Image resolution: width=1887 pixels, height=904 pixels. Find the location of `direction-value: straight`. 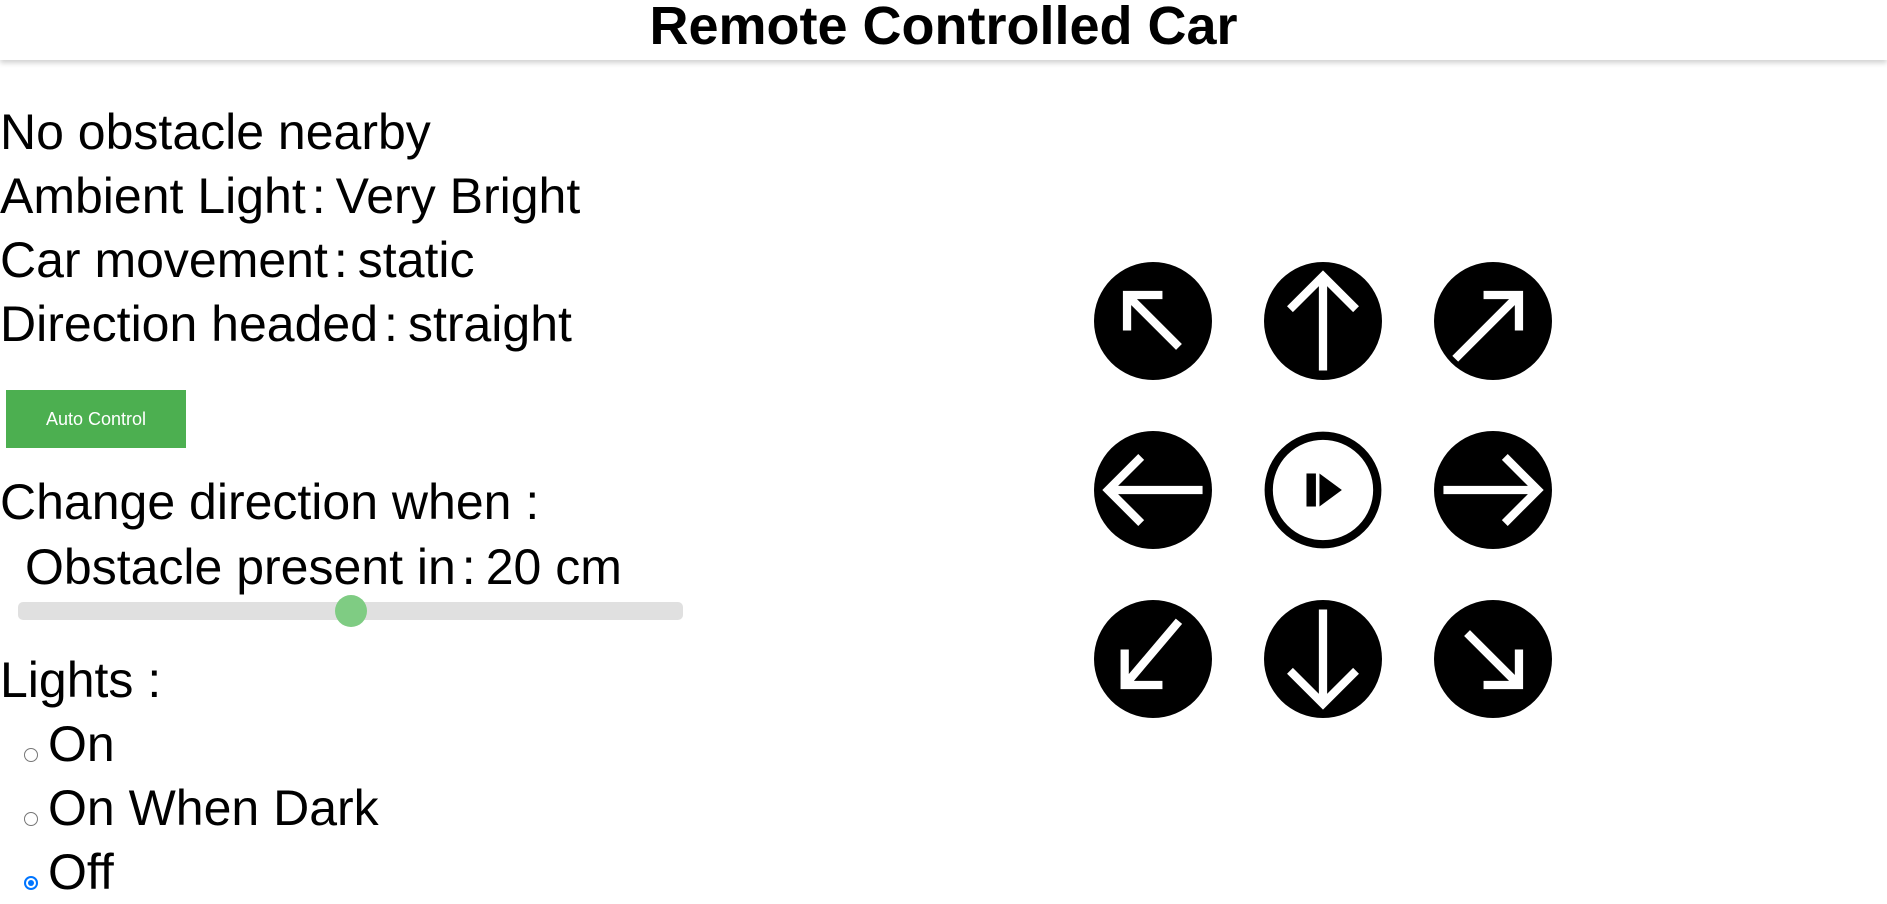

direction-value: straight is located at coordinates (489, 324).